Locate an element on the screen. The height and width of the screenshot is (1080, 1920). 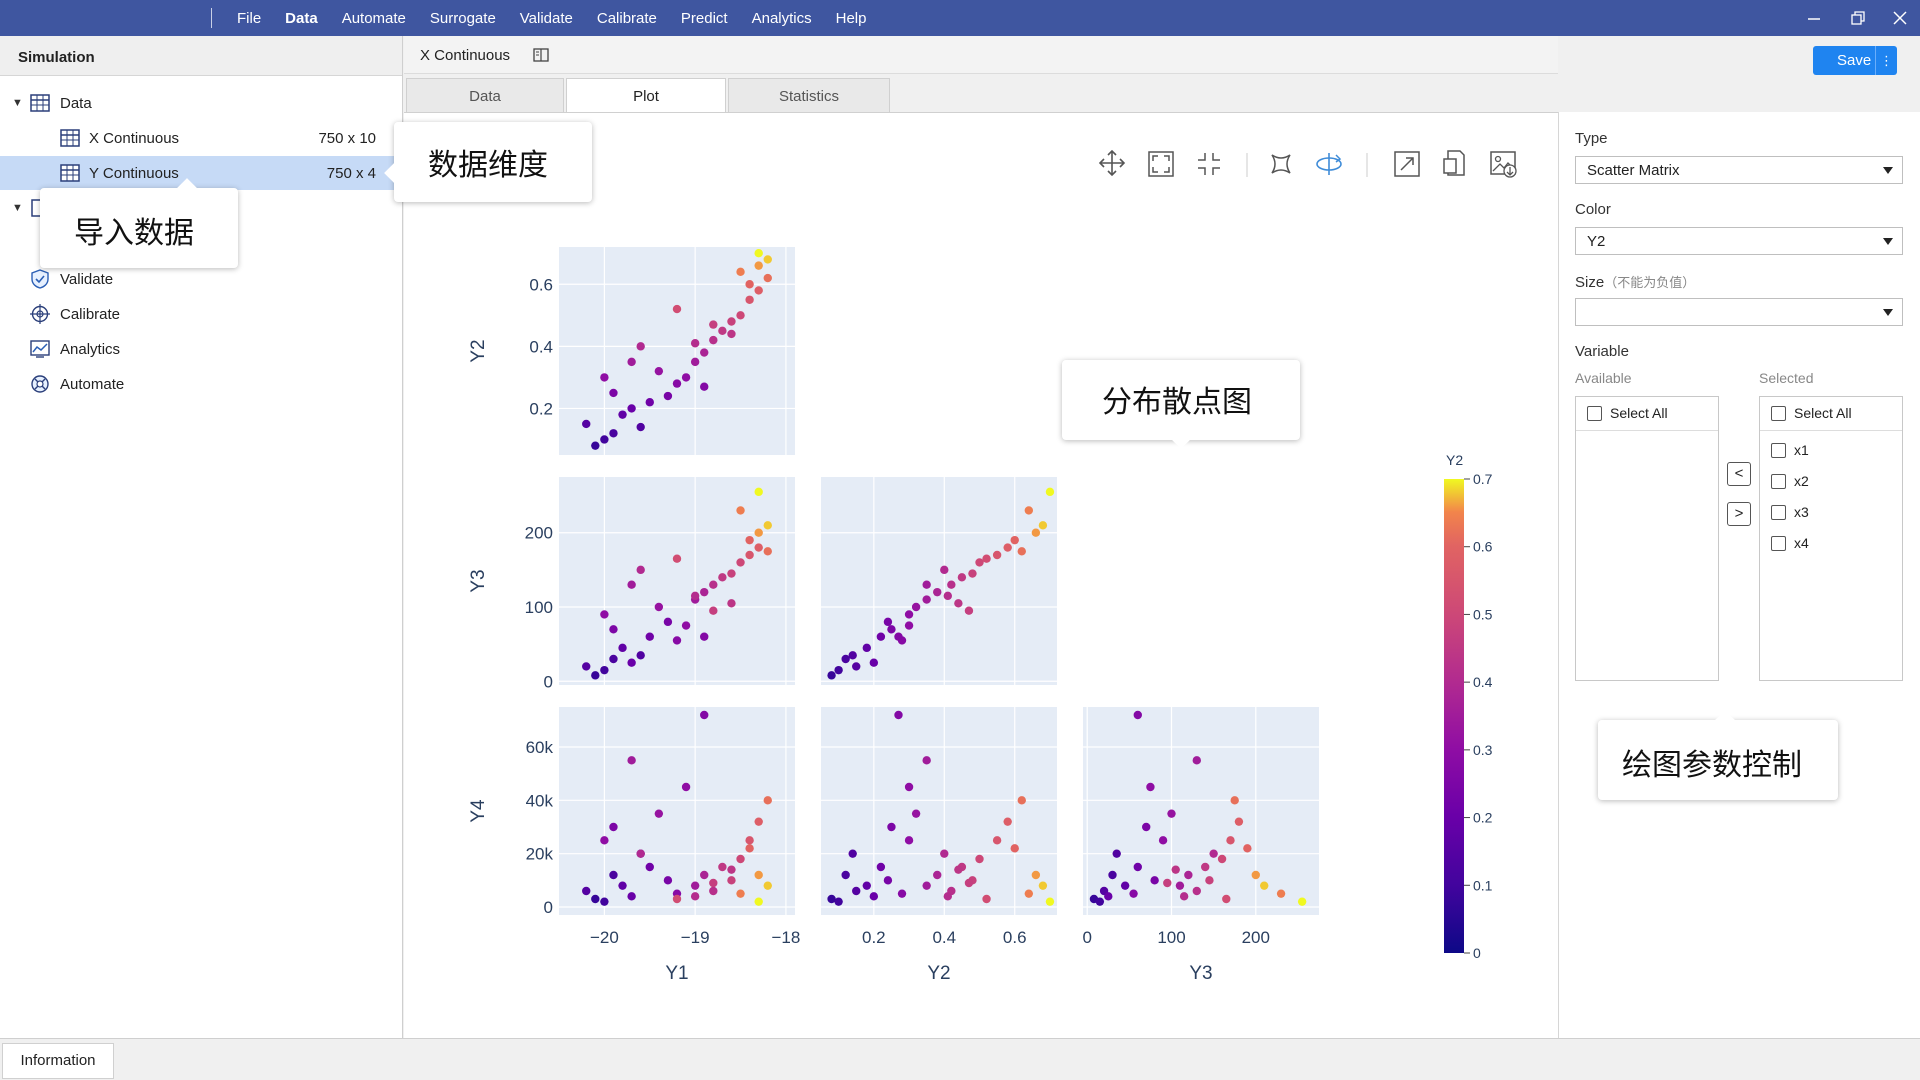
more-options-icon: ⋮ is located at coordinates (1886, 60).